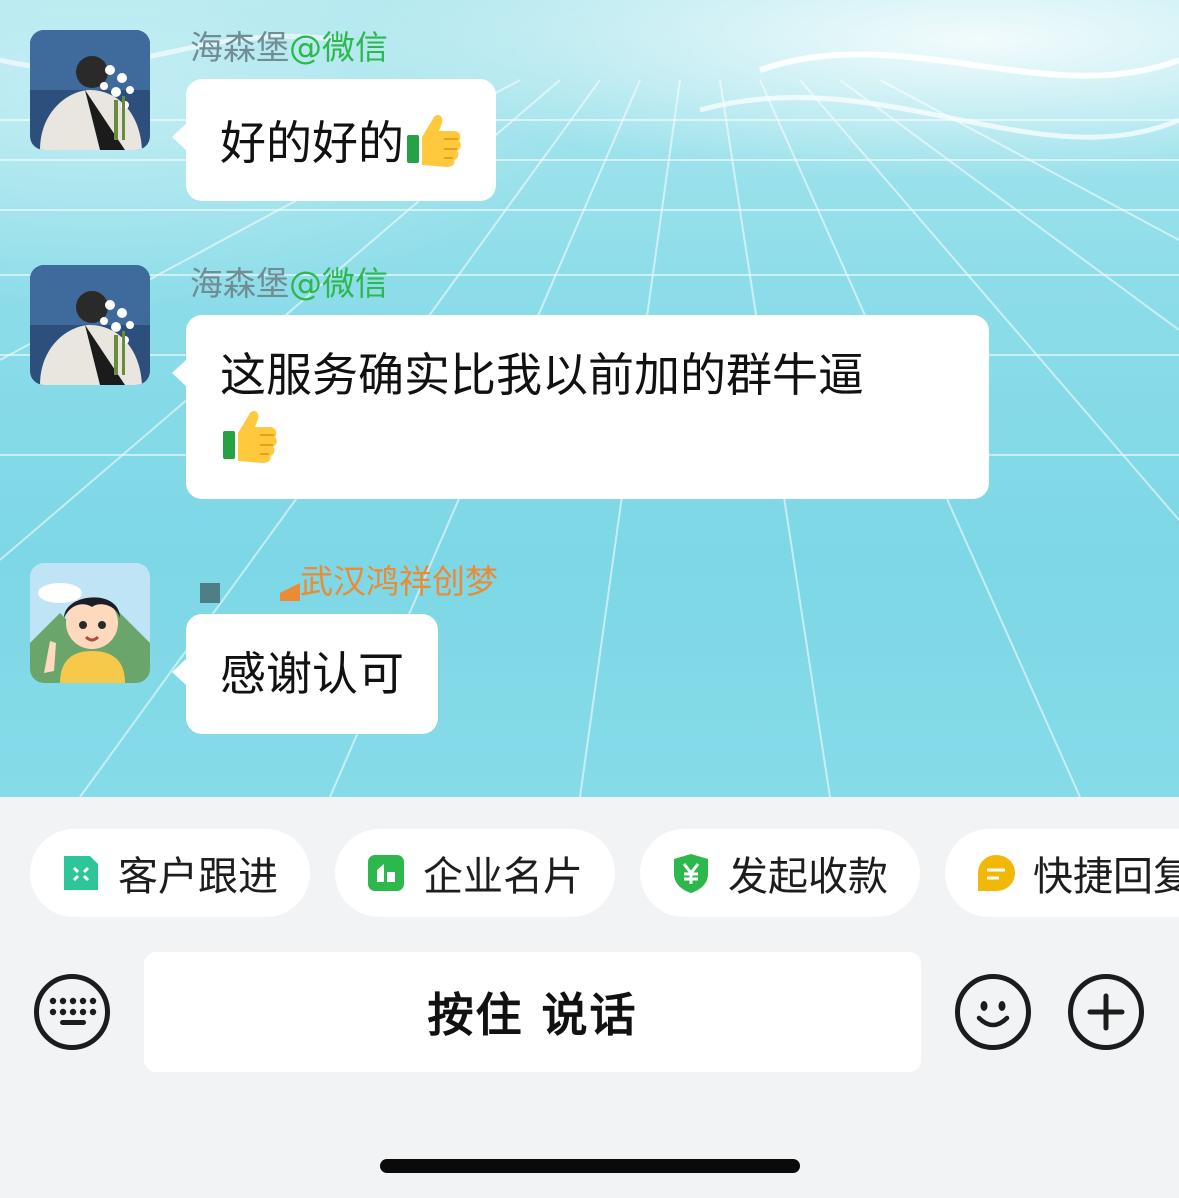  I want to click on message-bubble: 好的好的, so click(334, 140).